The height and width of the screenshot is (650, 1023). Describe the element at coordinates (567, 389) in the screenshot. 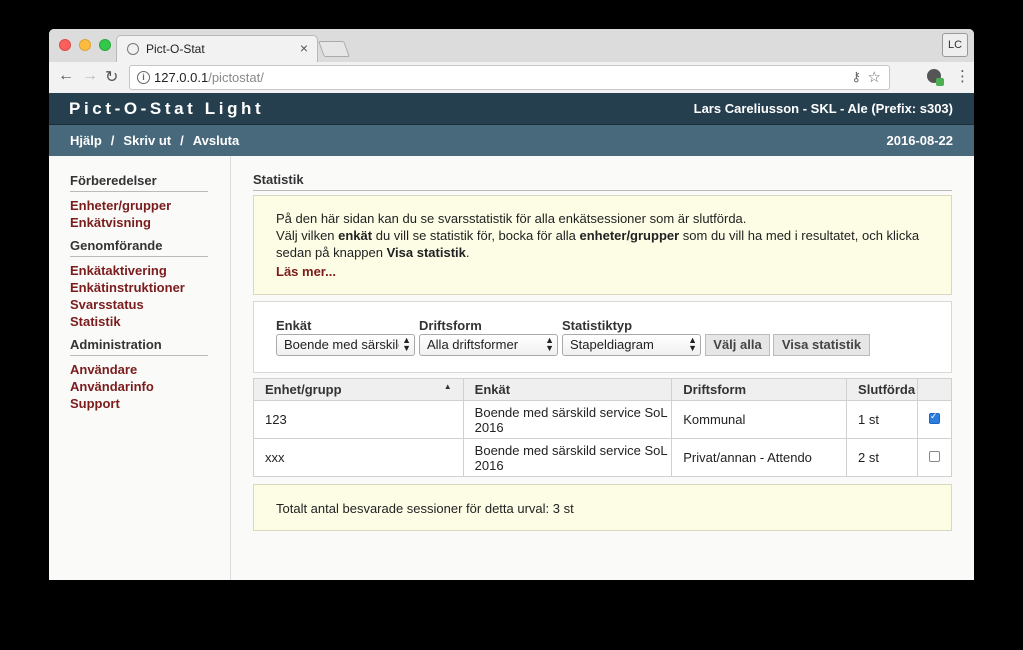

I see `column-header-survey: Enkät` at that location.